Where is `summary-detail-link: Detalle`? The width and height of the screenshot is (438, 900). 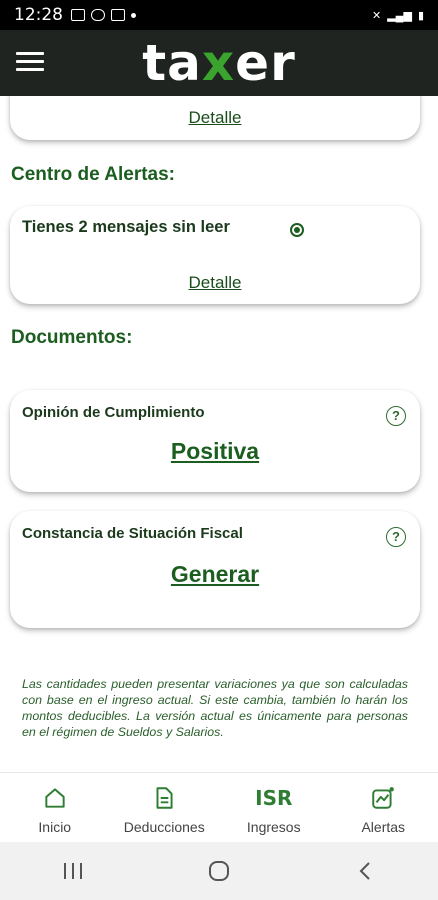 summary-detail-link: Detalle is located at coordinates (215, 118).